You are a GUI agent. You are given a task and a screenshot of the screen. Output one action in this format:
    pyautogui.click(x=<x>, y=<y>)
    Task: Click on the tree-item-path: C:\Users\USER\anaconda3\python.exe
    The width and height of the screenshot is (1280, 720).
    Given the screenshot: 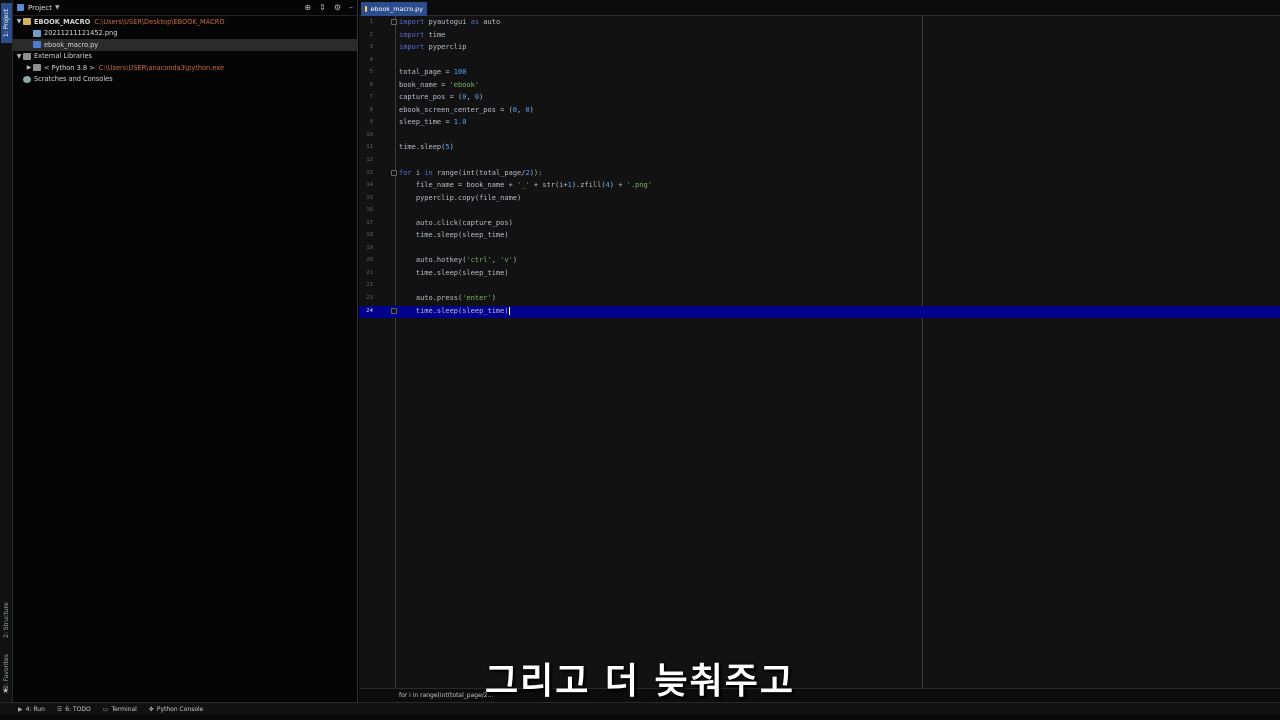 What is the action you would take?
    pyautogui.click(x=161, y=67)
    